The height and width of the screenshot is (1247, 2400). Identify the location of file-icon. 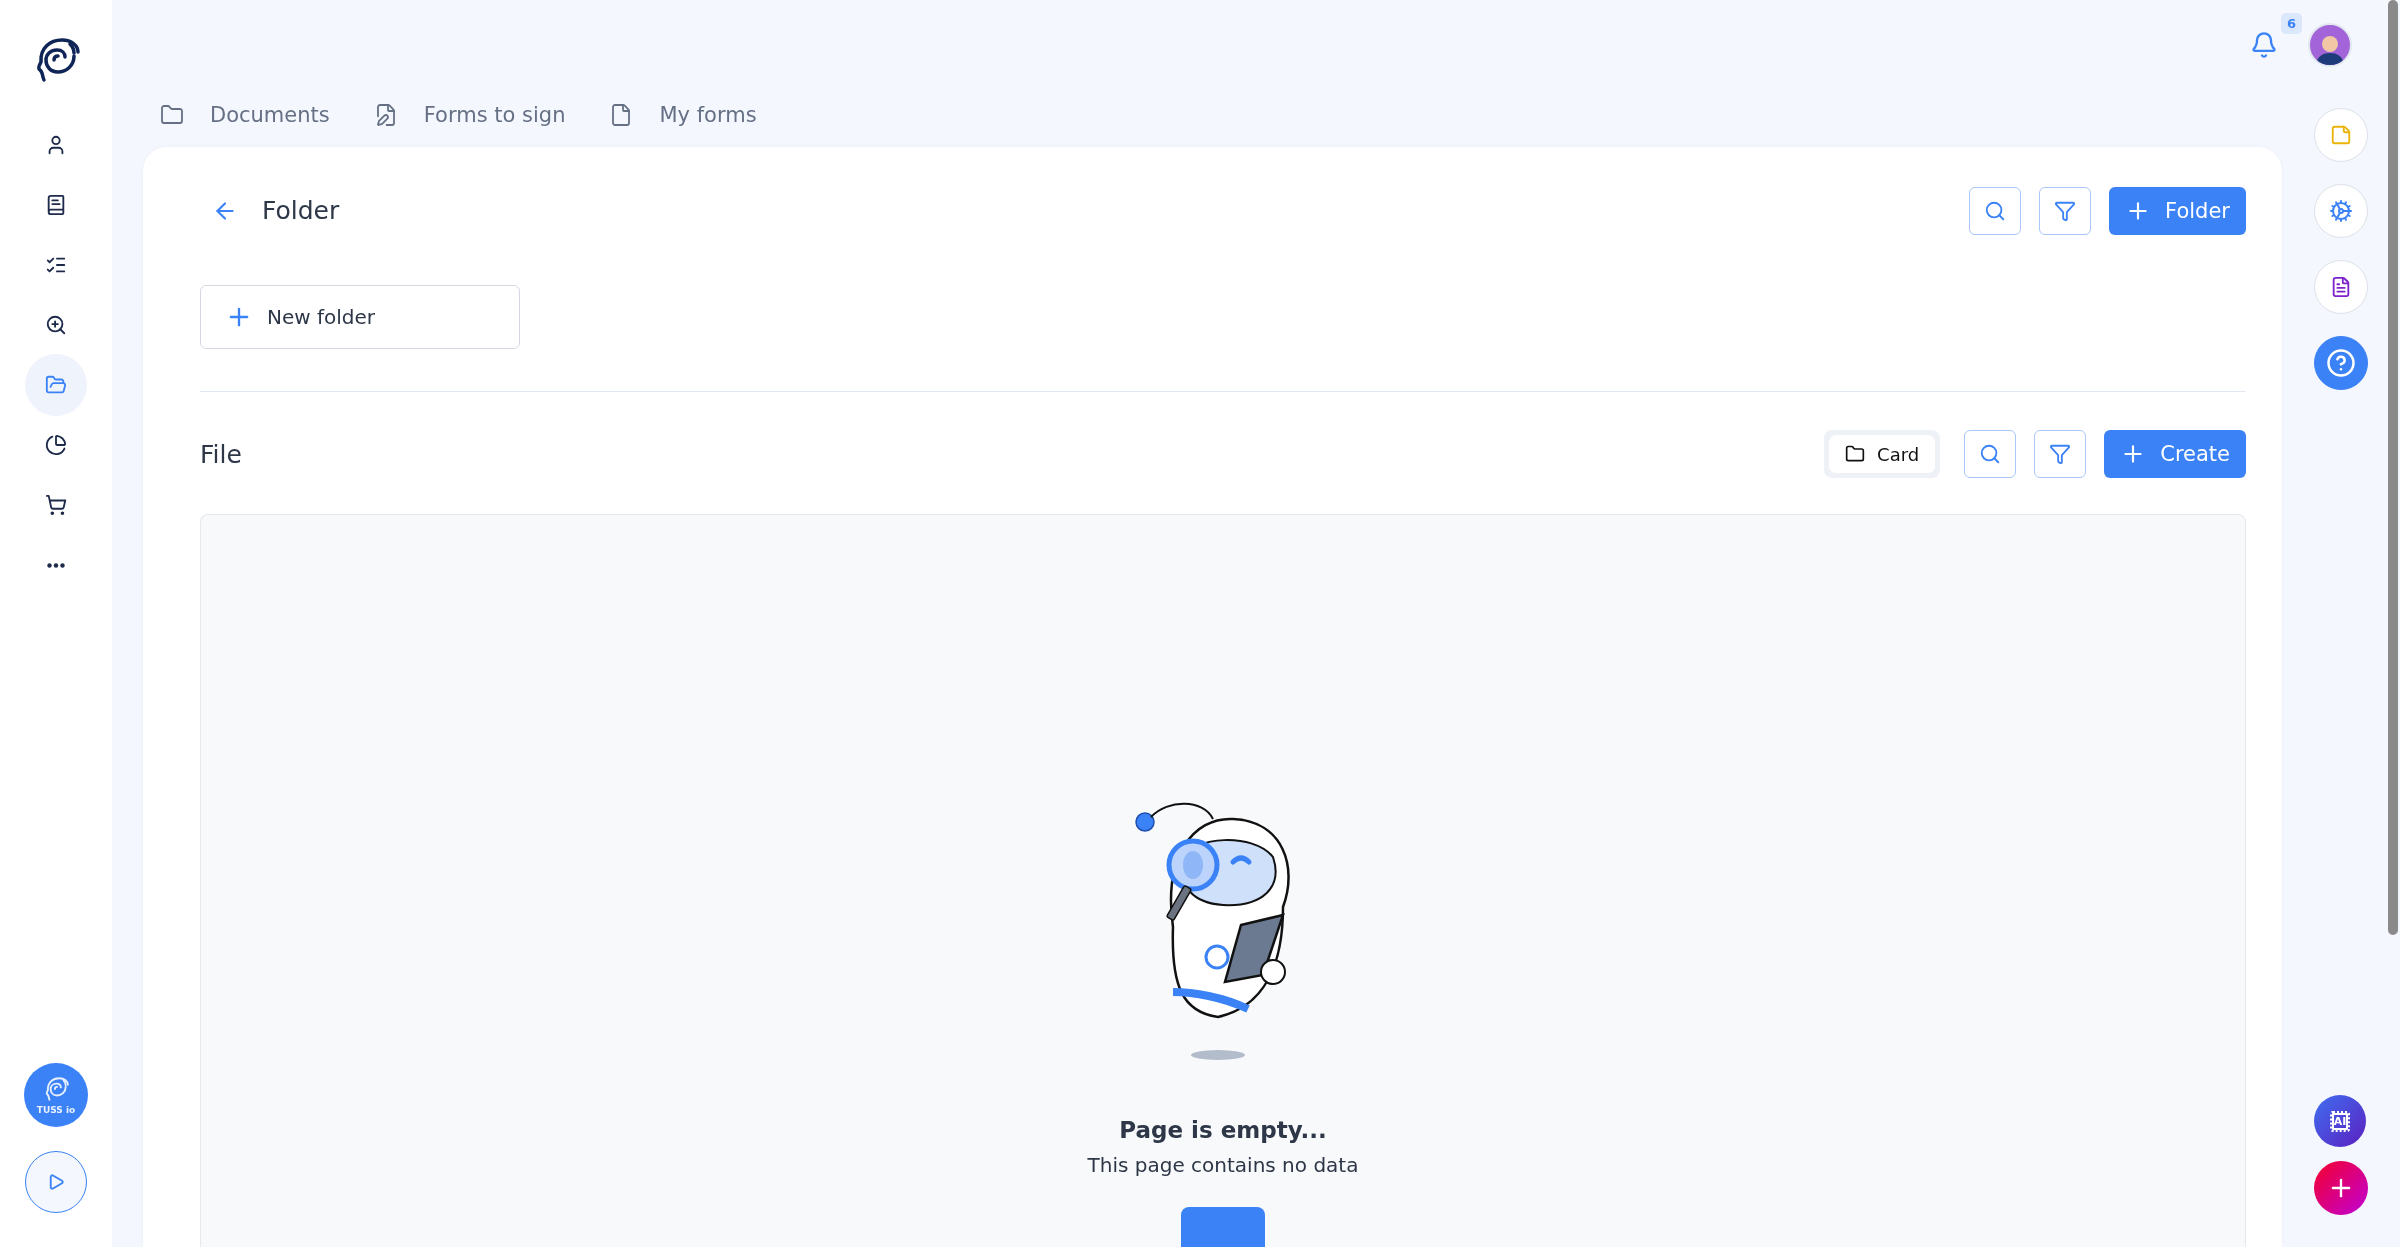
(2341, 287).